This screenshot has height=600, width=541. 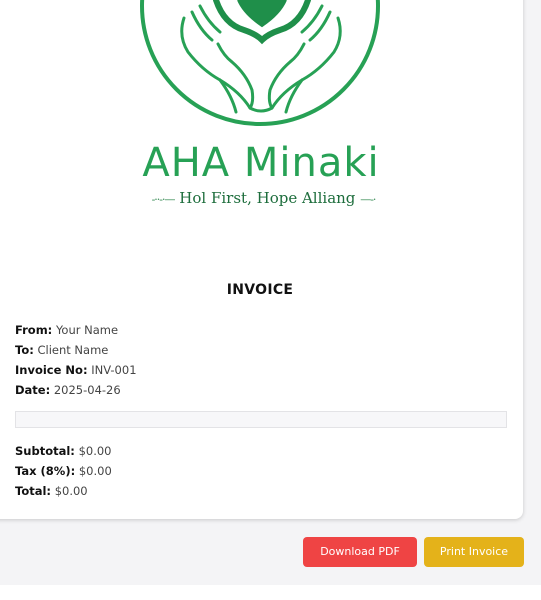 I want to click on invoice-title: INVOICE, so click(x=260, y=290).